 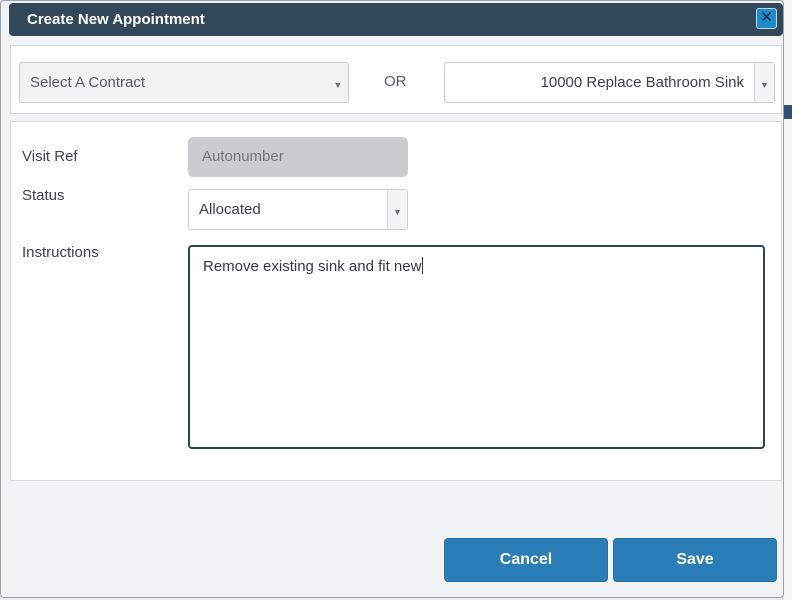 I want to click on job-select-value: 10000 Replace Bathroom Sink, so click(x=642, y=82).